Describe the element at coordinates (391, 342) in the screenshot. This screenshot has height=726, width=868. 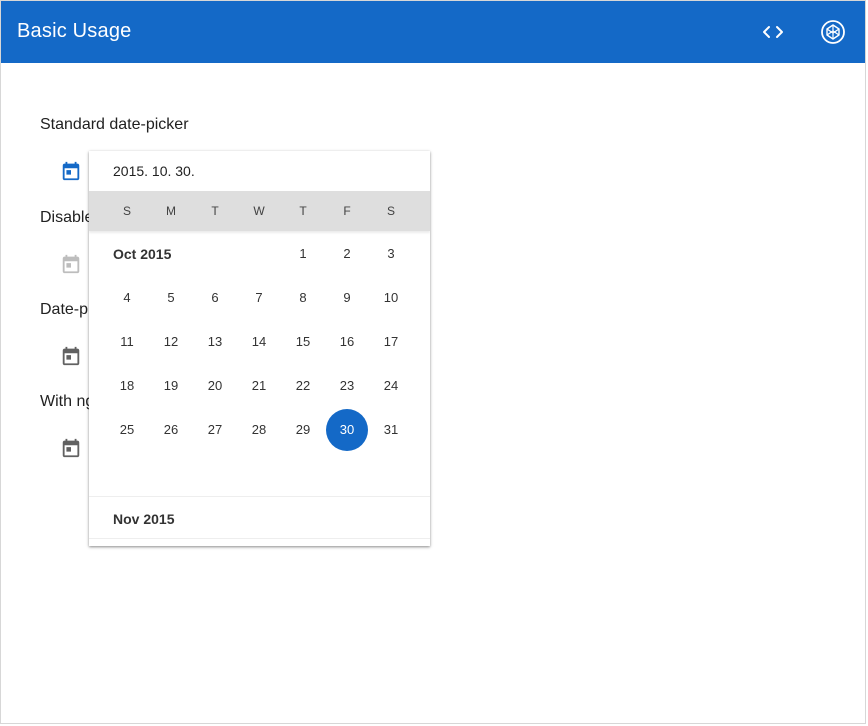
I see `calendar-day: 17` at that location.